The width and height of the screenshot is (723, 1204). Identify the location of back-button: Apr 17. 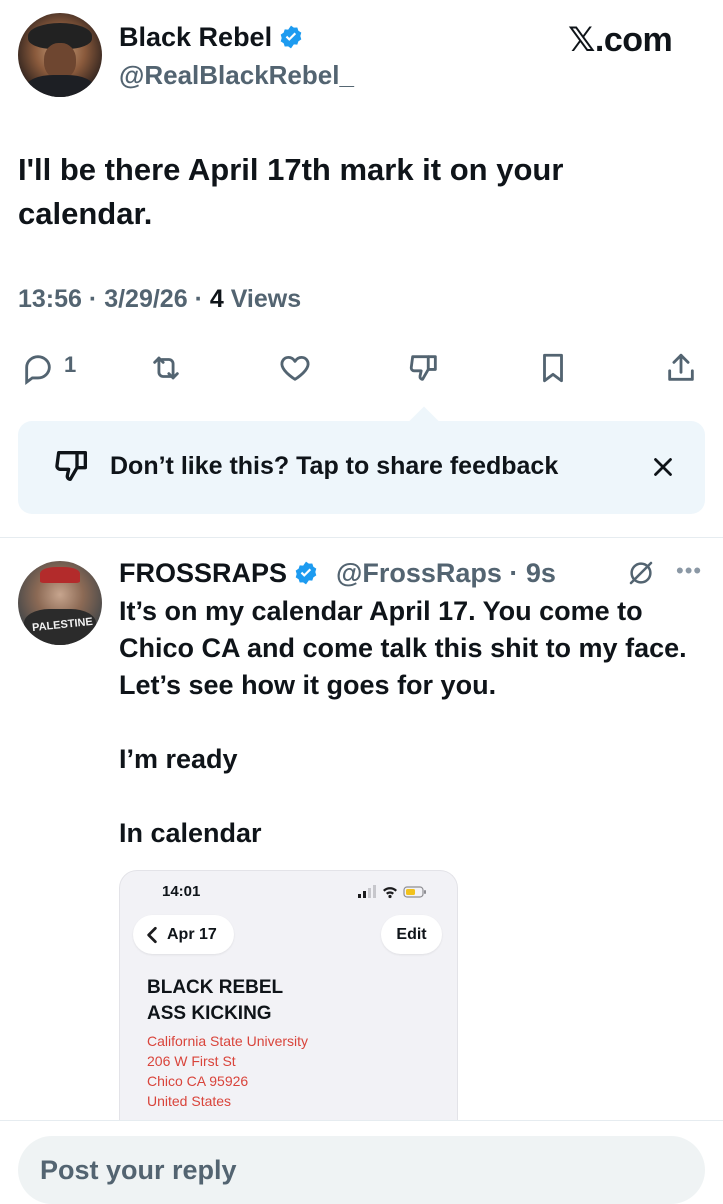
(183, 934).